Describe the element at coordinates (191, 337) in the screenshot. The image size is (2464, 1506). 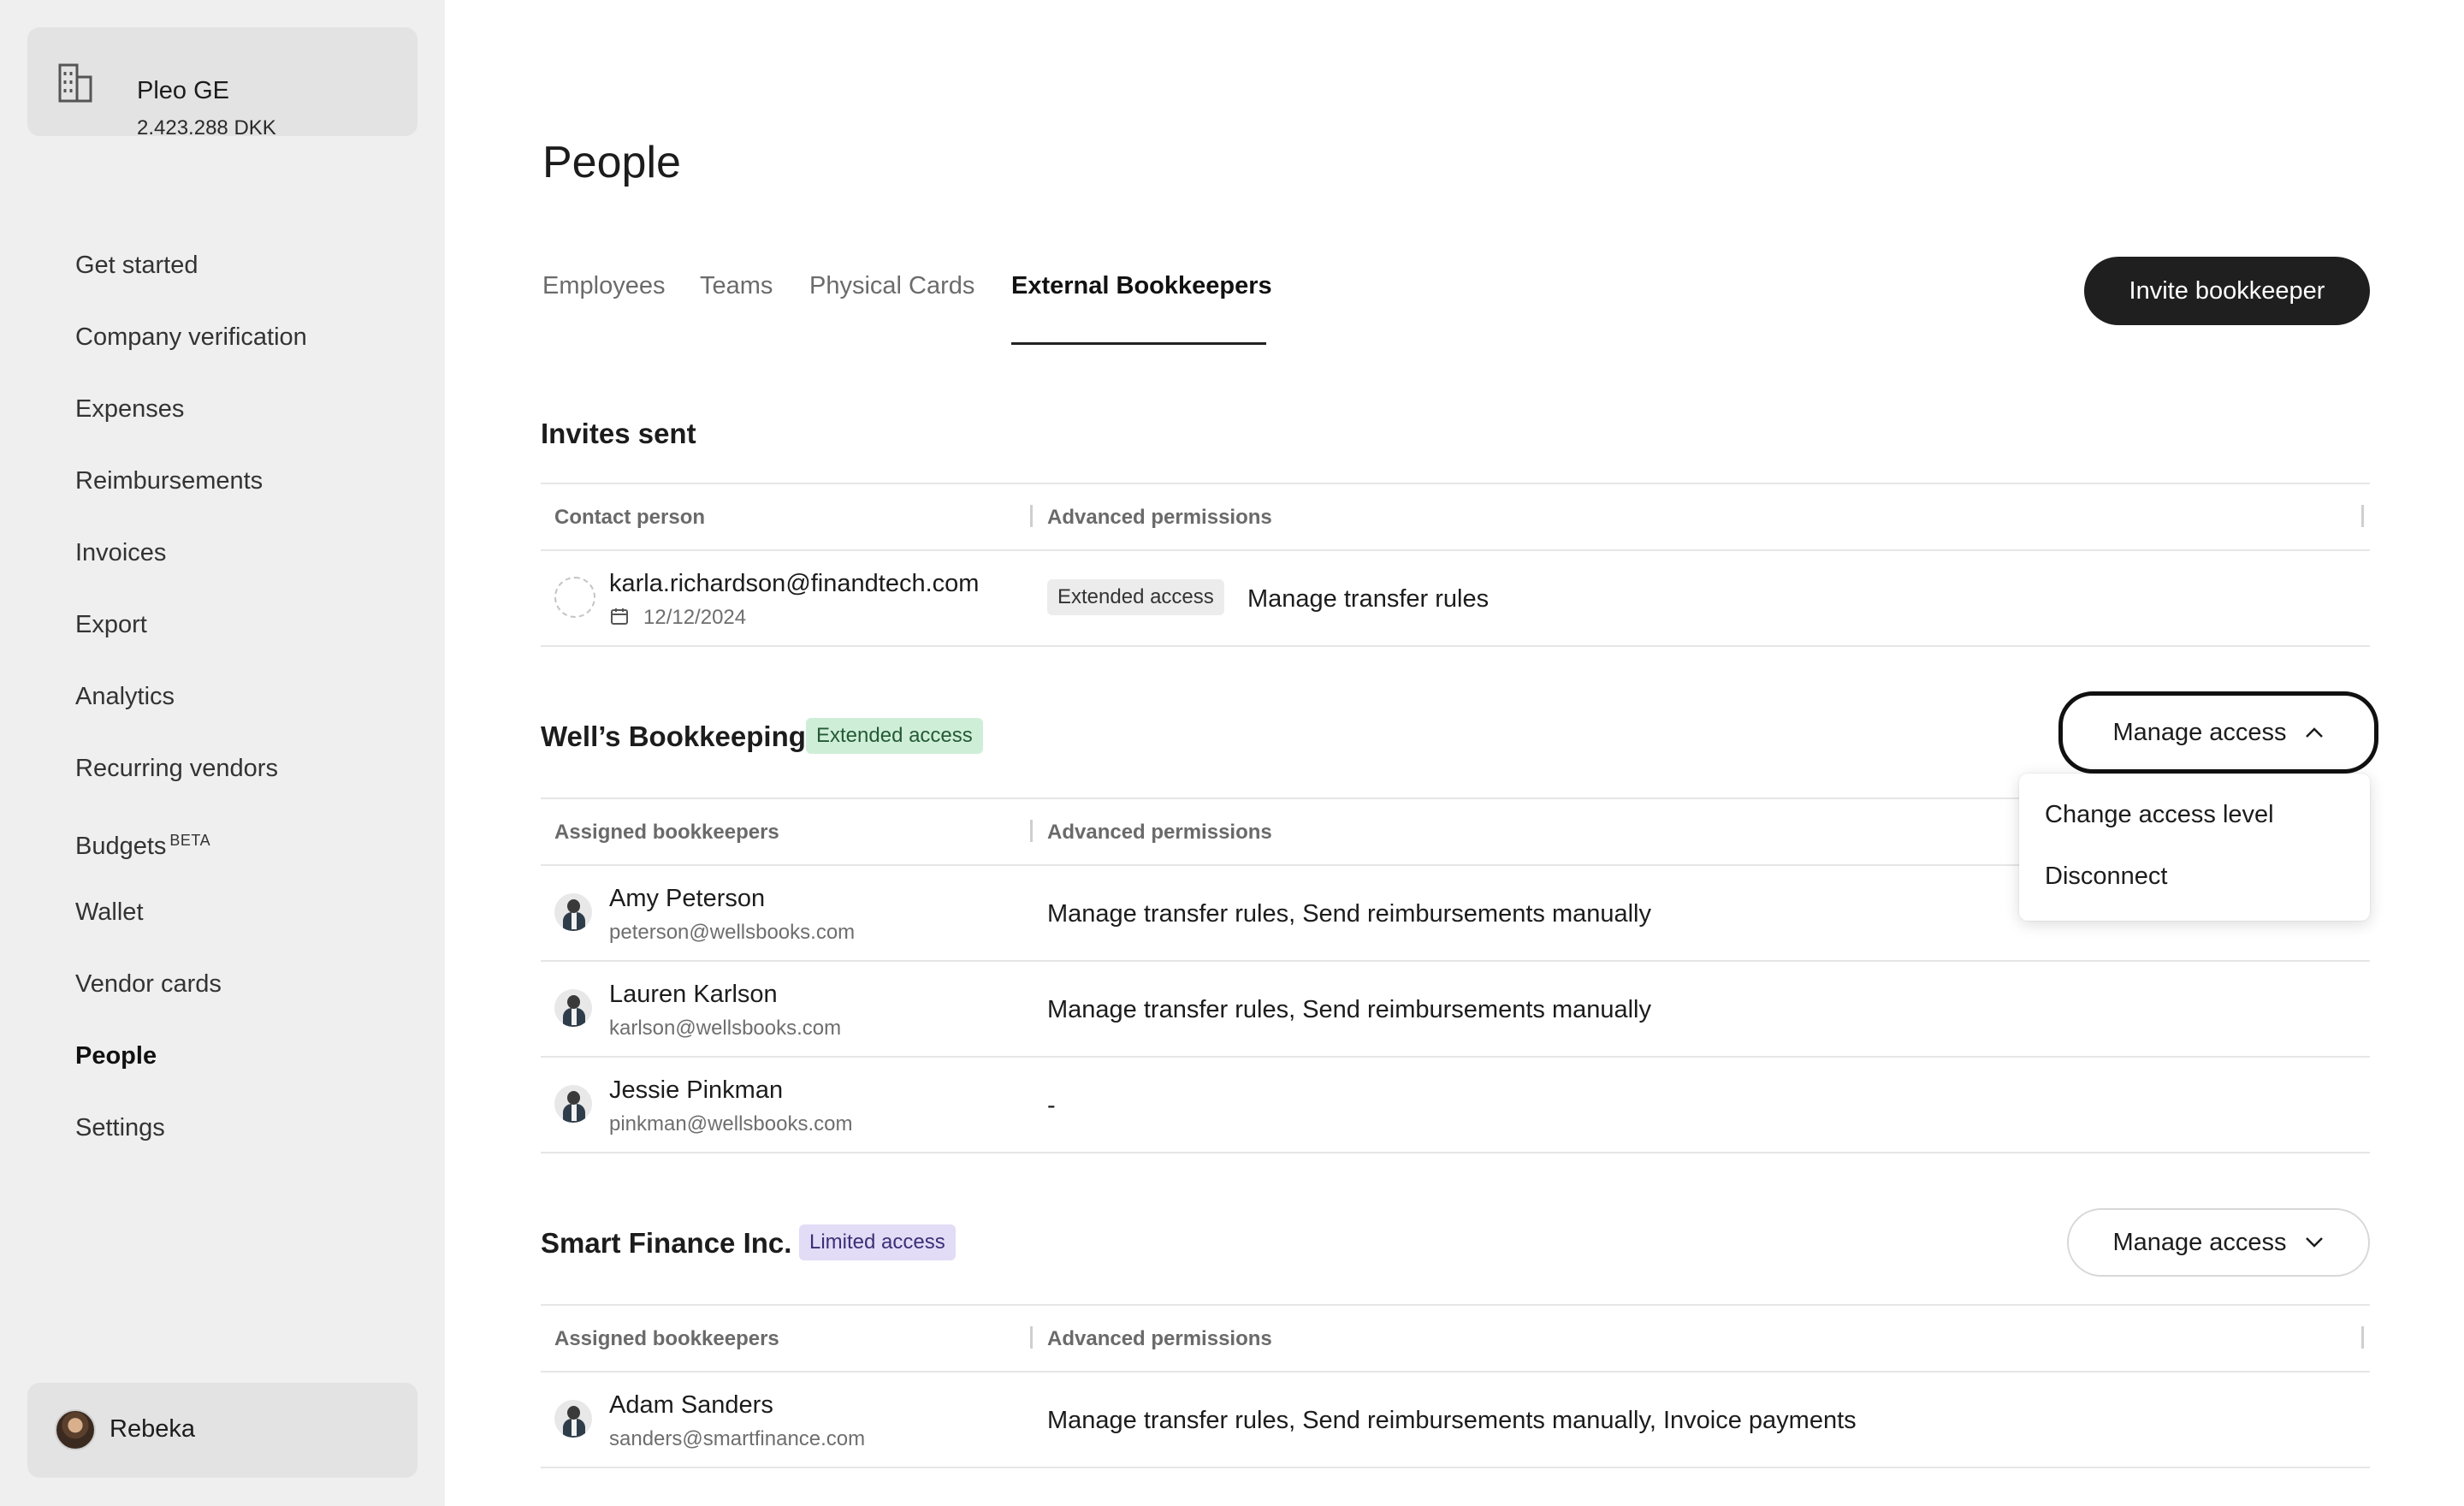
I see `sidebar-item-label: Company verification` at that location.